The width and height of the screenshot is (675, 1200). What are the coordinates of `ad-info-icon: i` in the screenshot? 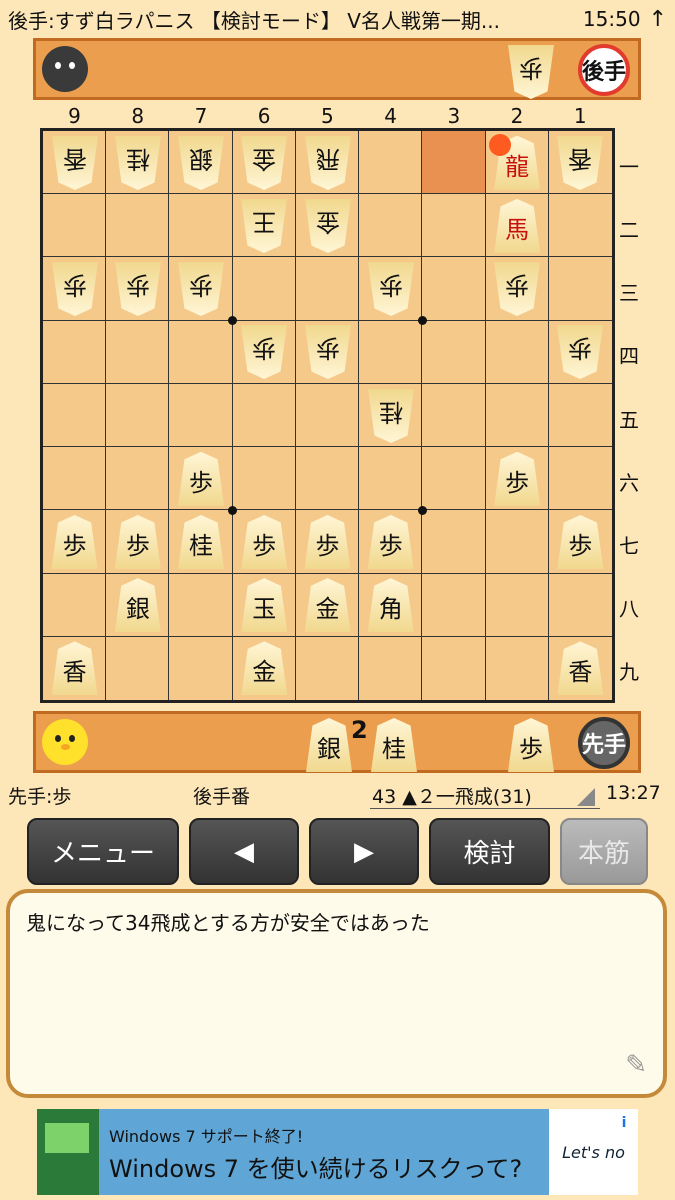 It's located at (624, 1123).